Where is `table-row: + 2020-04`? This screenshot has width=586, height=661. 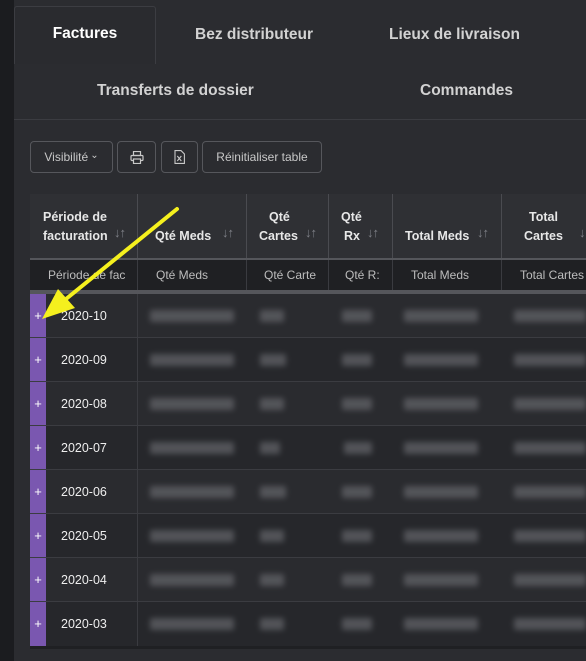
table-row: + 2020-04 is located at coordinates (308, 580).